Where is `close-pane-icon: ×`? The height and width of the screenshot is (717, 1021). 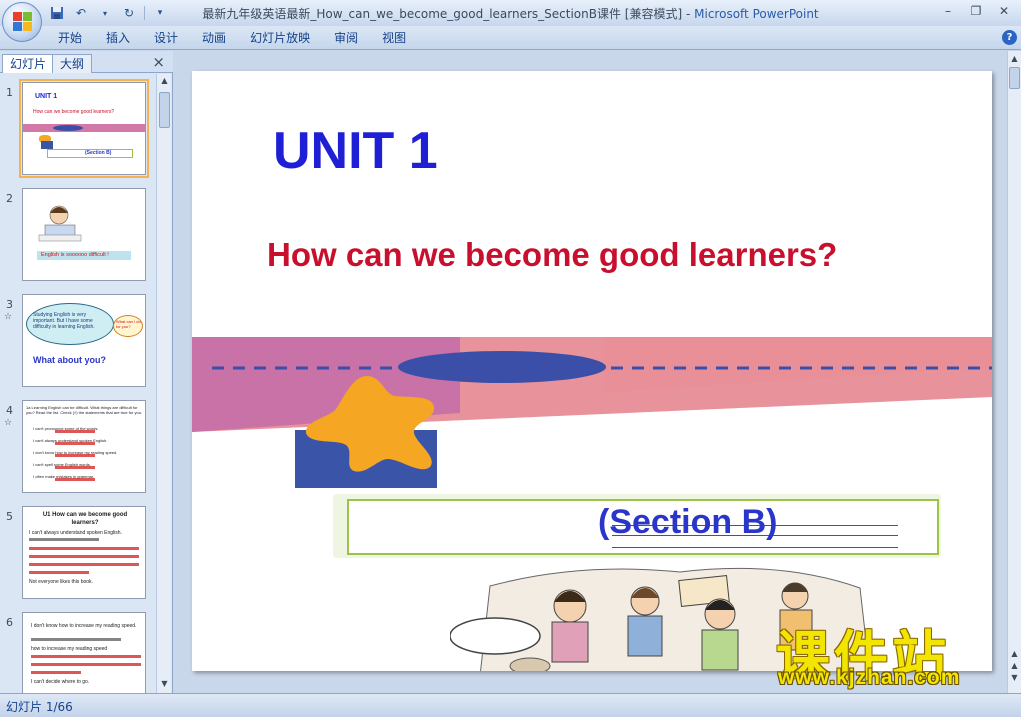
close-pane-icon: × is located at coordinates (158, 62).